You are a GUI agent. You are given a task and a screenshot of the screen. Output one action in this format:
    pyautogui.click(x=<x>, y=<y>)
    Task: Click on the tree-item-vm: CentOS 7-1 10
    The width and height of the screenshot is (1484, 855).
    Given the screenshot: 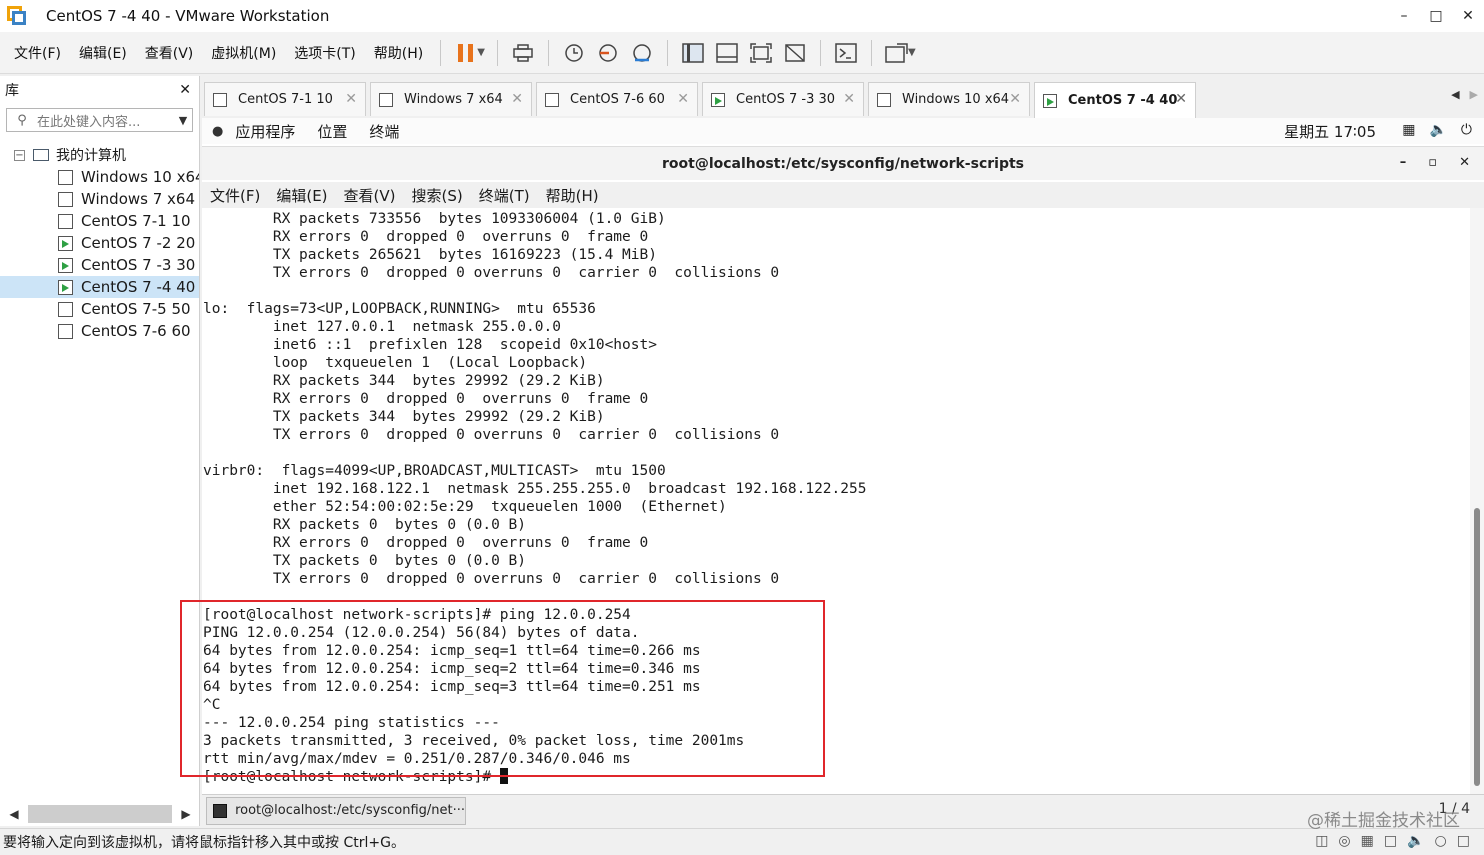 What is the action you would take?
    pyautogui.click(x=99, y=221)
    